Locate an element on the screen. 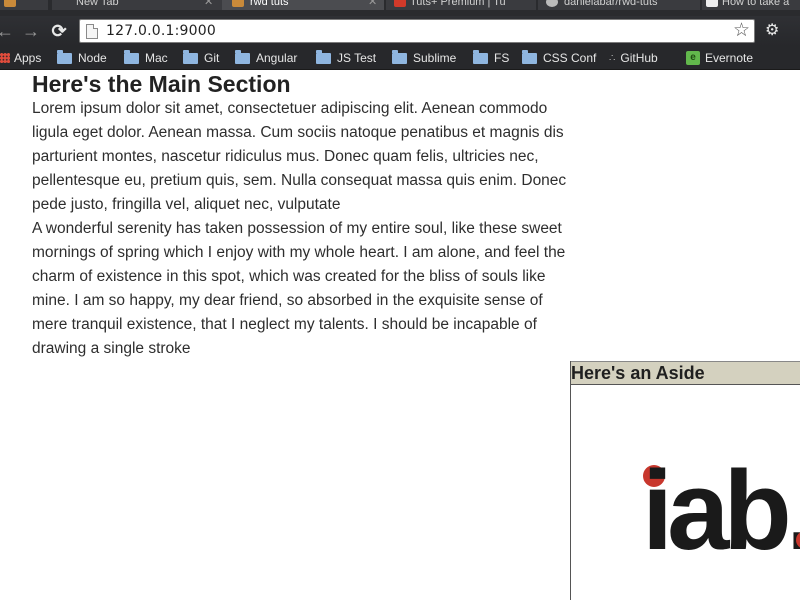 This screenshot has height=600, width=800. bookmark-angular: Angular is located at coordinates (266, 58).